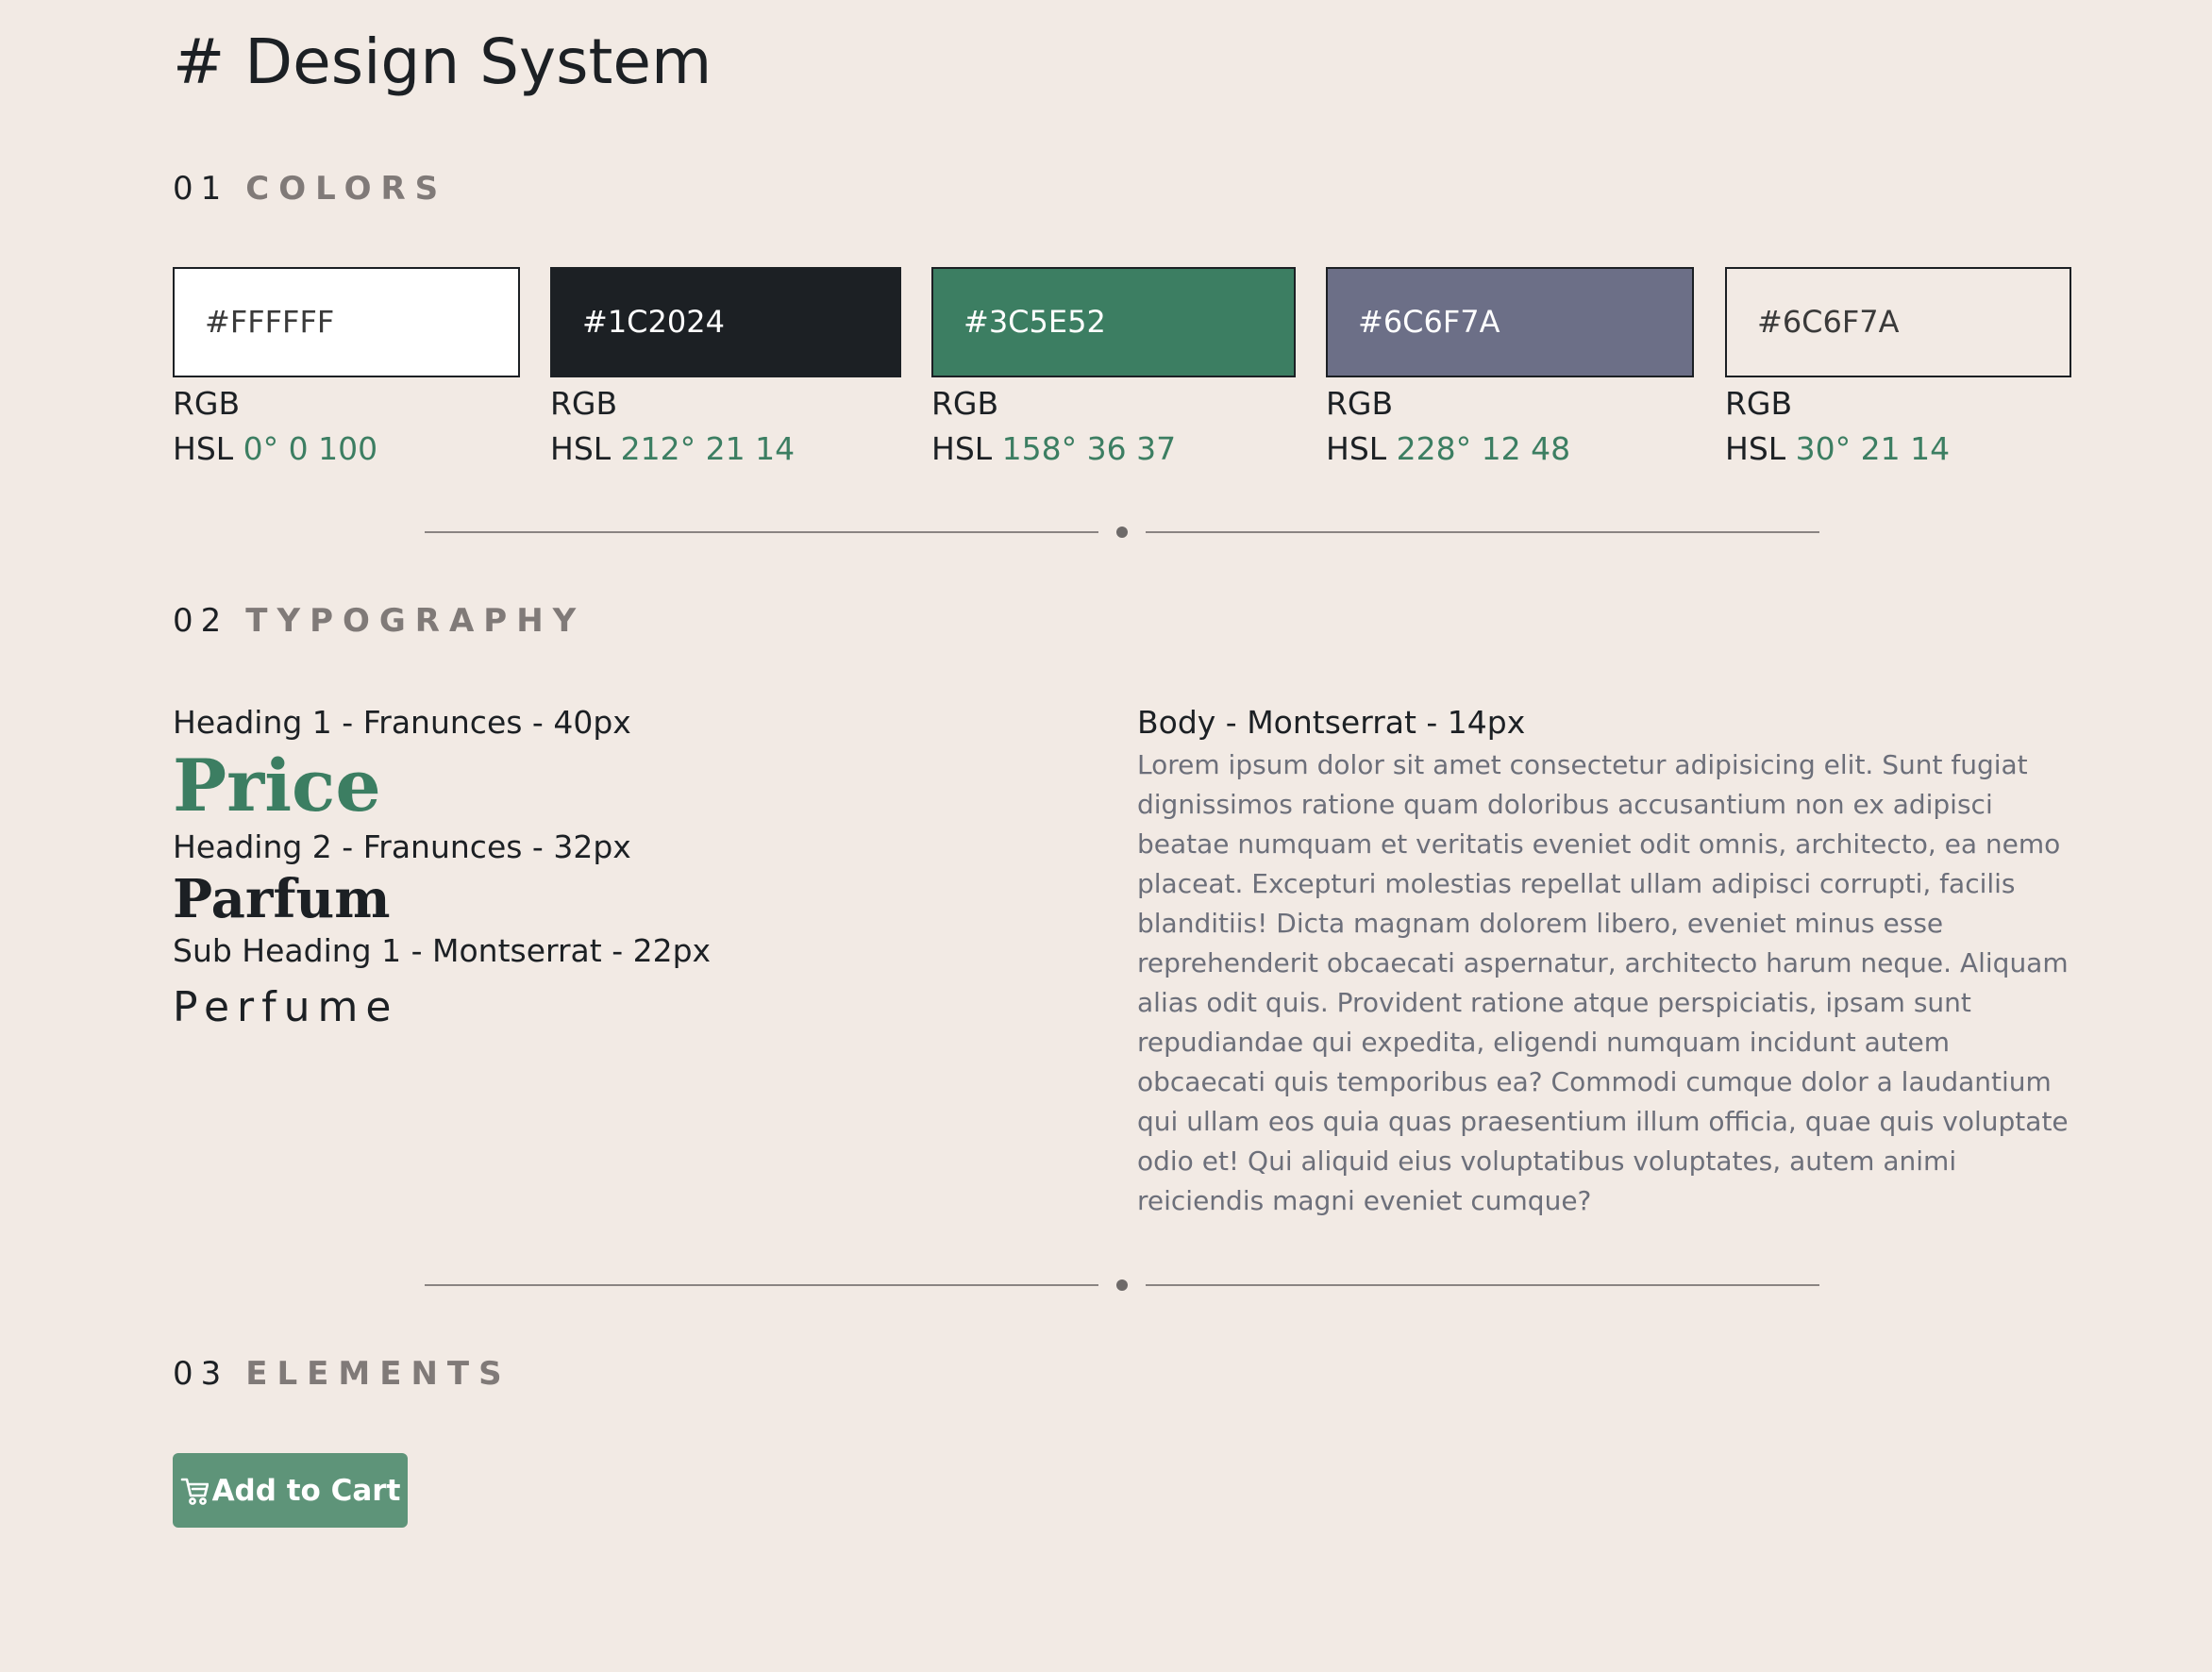 The height and width of the screenshot is (1672, 2212). I want to click on swatch-hsl: HSL 30° 21 14, so click(1898, 449).